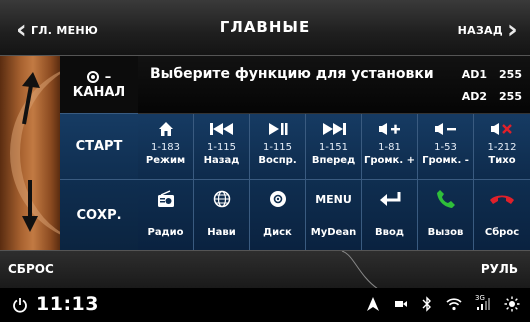 This screenshot has height=322, width=530. What do you see at coordinates (278, 129) in the screenshot?
I see `play-pause-icon` at bounding box center [278, 129].